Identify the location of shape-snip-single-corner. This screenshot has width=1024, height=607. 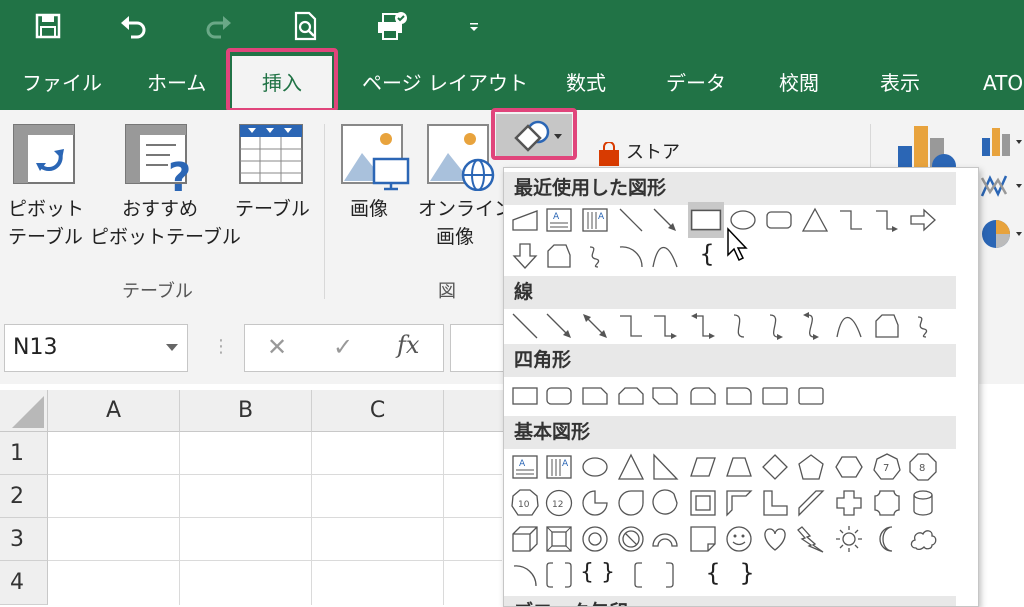
(595, 396).